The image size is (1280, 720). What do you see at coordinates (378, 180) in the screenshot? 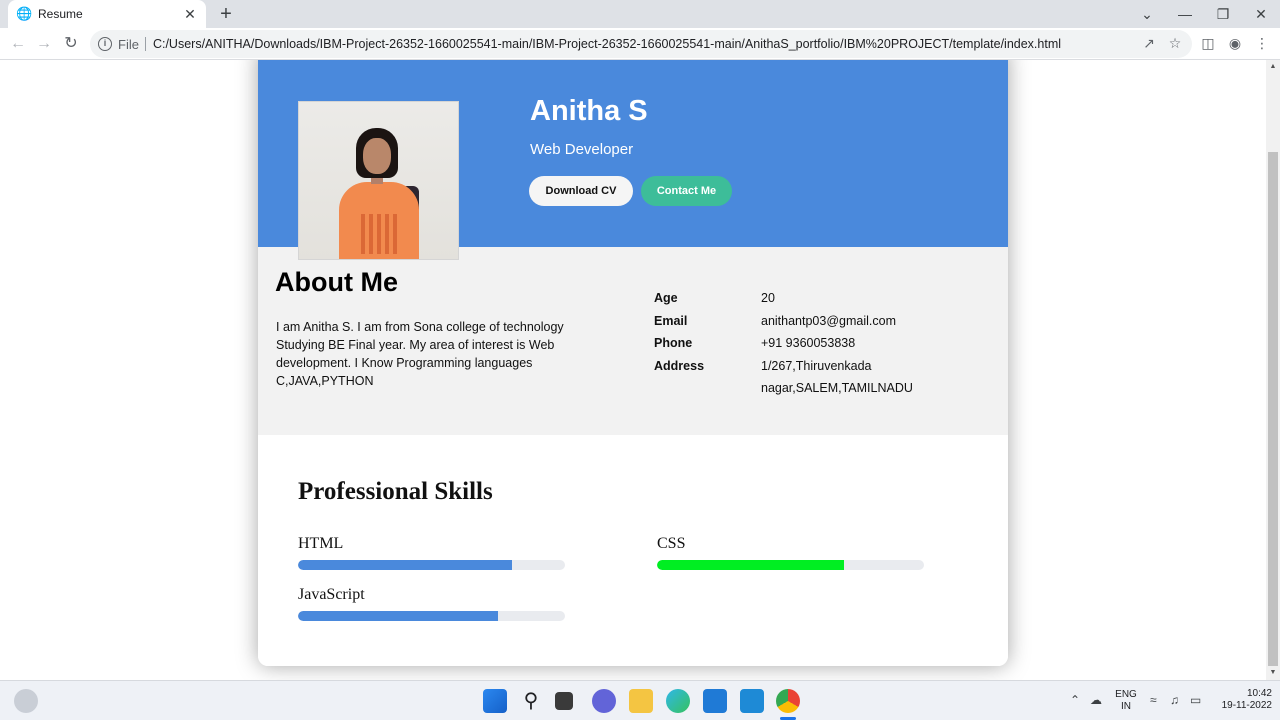
I see `profile-photo` at bounding box center [378, 180].